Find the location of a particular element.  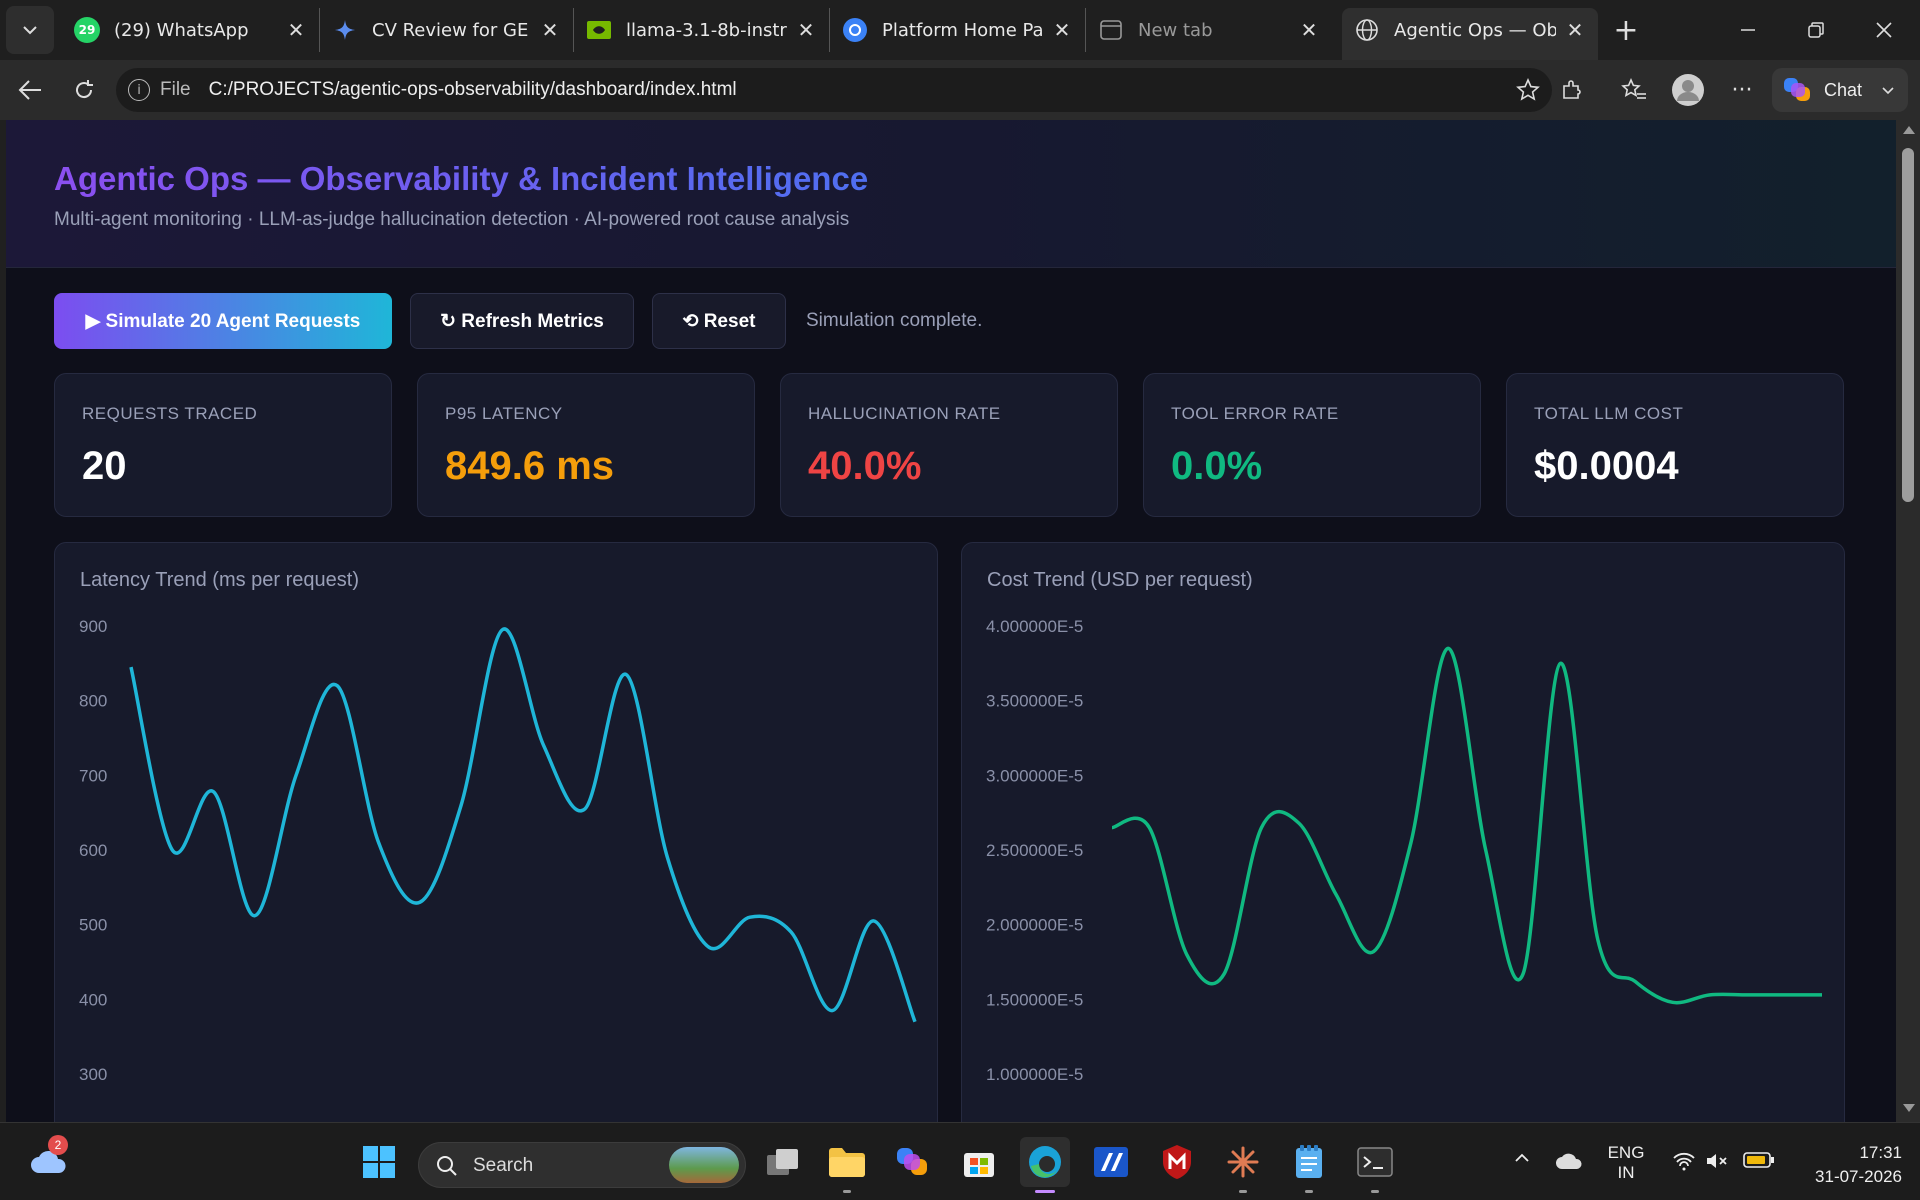

minimize-icon is located at coordinates (1748, 30).